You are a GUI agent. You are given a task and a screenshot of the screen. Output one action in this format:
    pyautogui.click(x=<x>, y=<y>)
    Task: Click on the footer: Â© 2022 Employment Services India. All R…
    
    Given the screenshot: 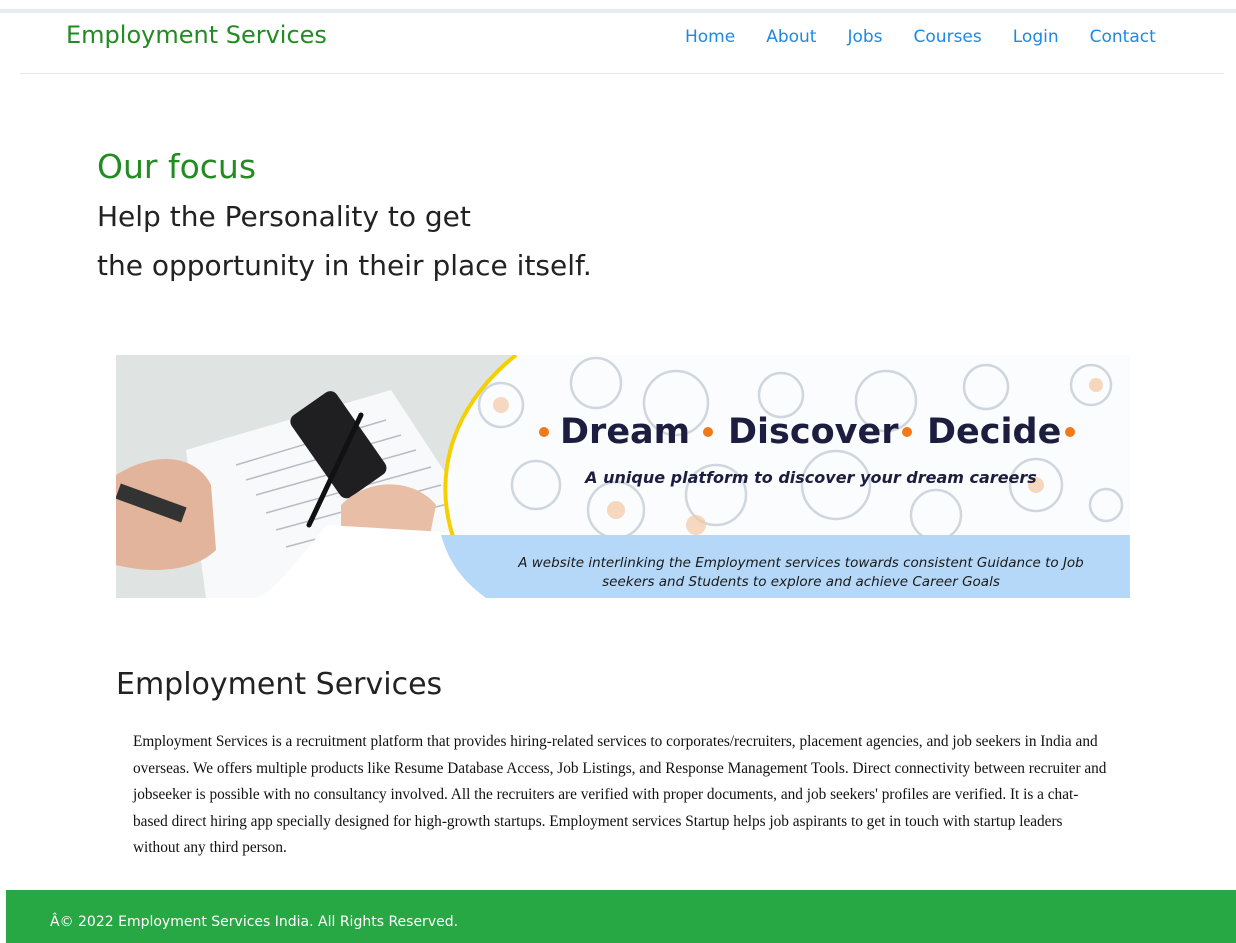 What is the action you would take?
    pyautogui.click(x=621, y=916)
    